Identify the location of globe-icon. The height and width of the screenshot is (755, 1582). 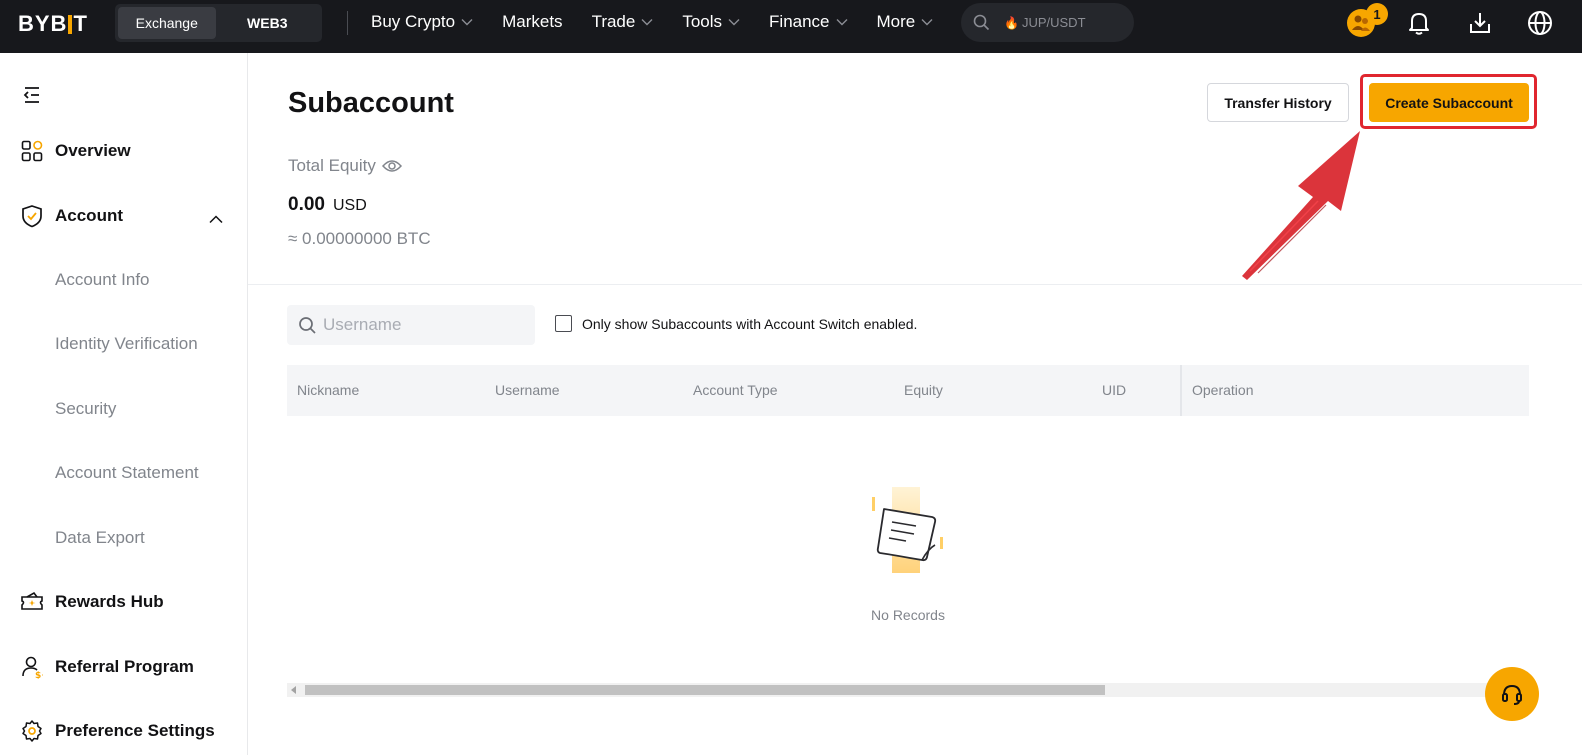
(1540, 23).